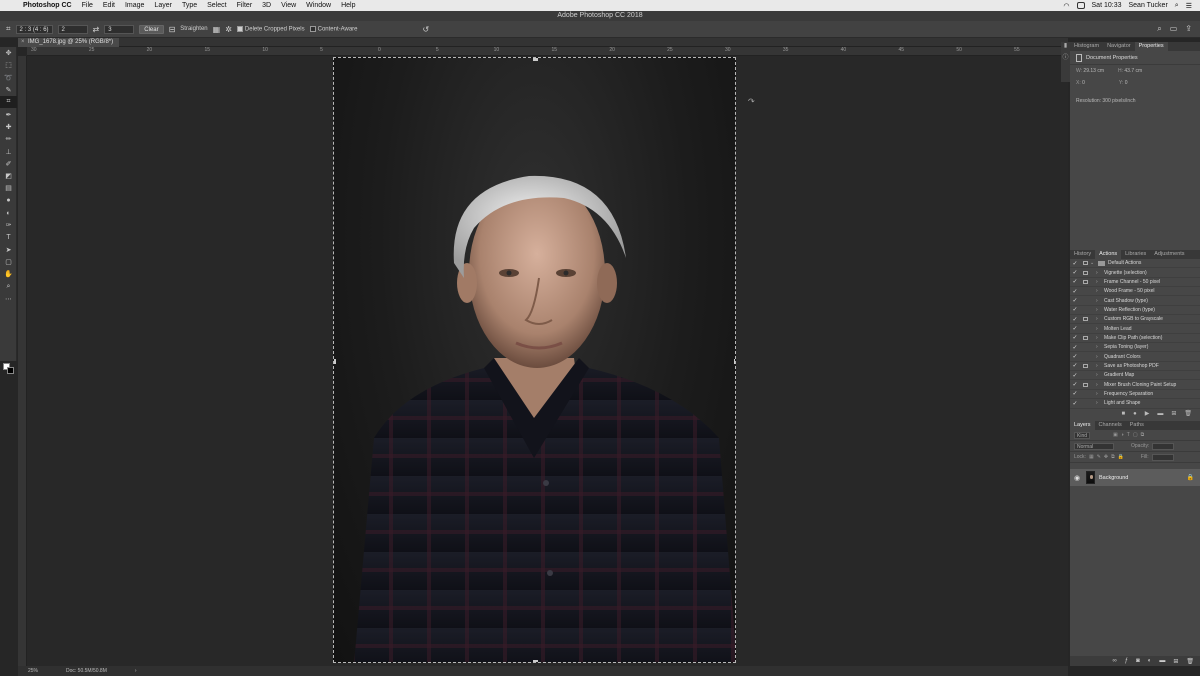 The image size is (1200, 676). What do you see at coordinates (1090, 71) in the screenshot?
I see `width-field: W: 29.13 cm` at bounding box center [1090, 71].